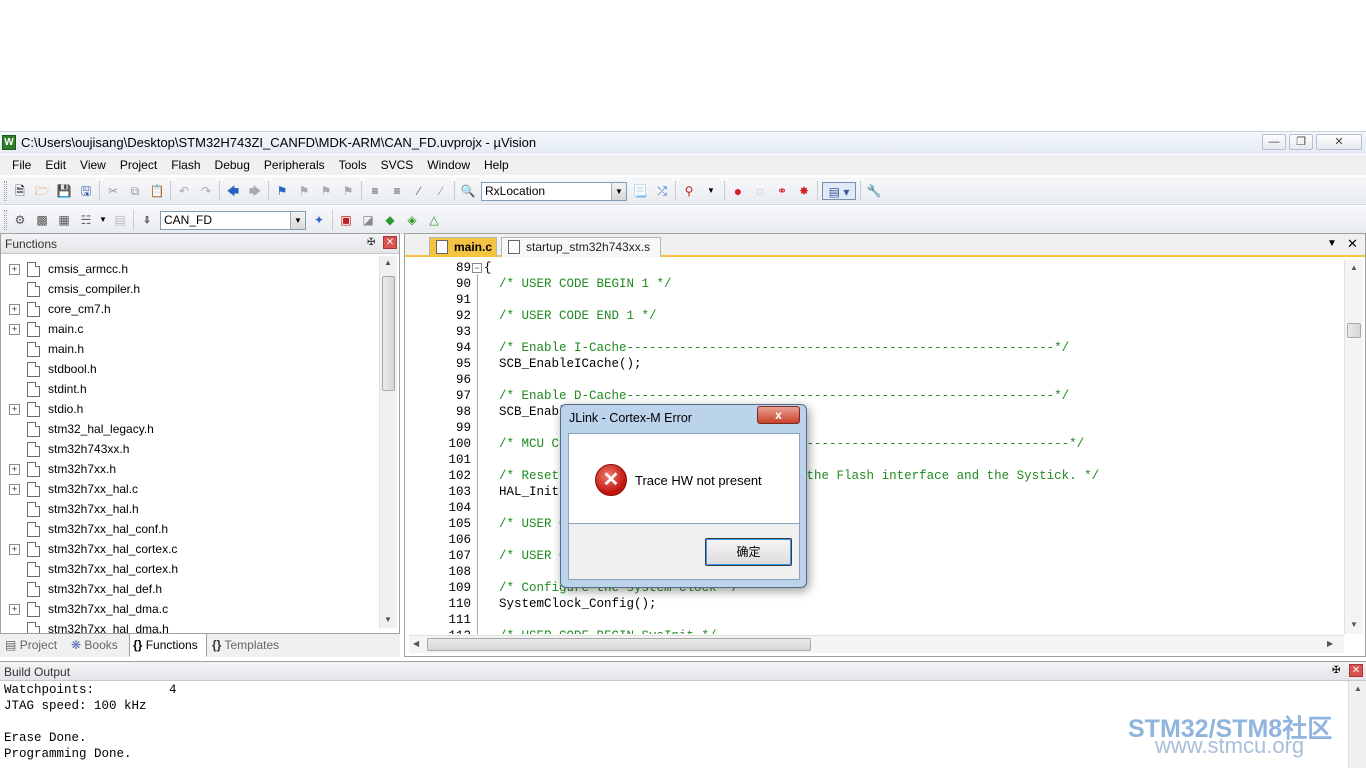 This screenshot has width=1366, height=768. Describe the element at coordinates (85, 589) in the screenshot. I see `tree-item: stm32h7xx_hal_def.h` at that location.